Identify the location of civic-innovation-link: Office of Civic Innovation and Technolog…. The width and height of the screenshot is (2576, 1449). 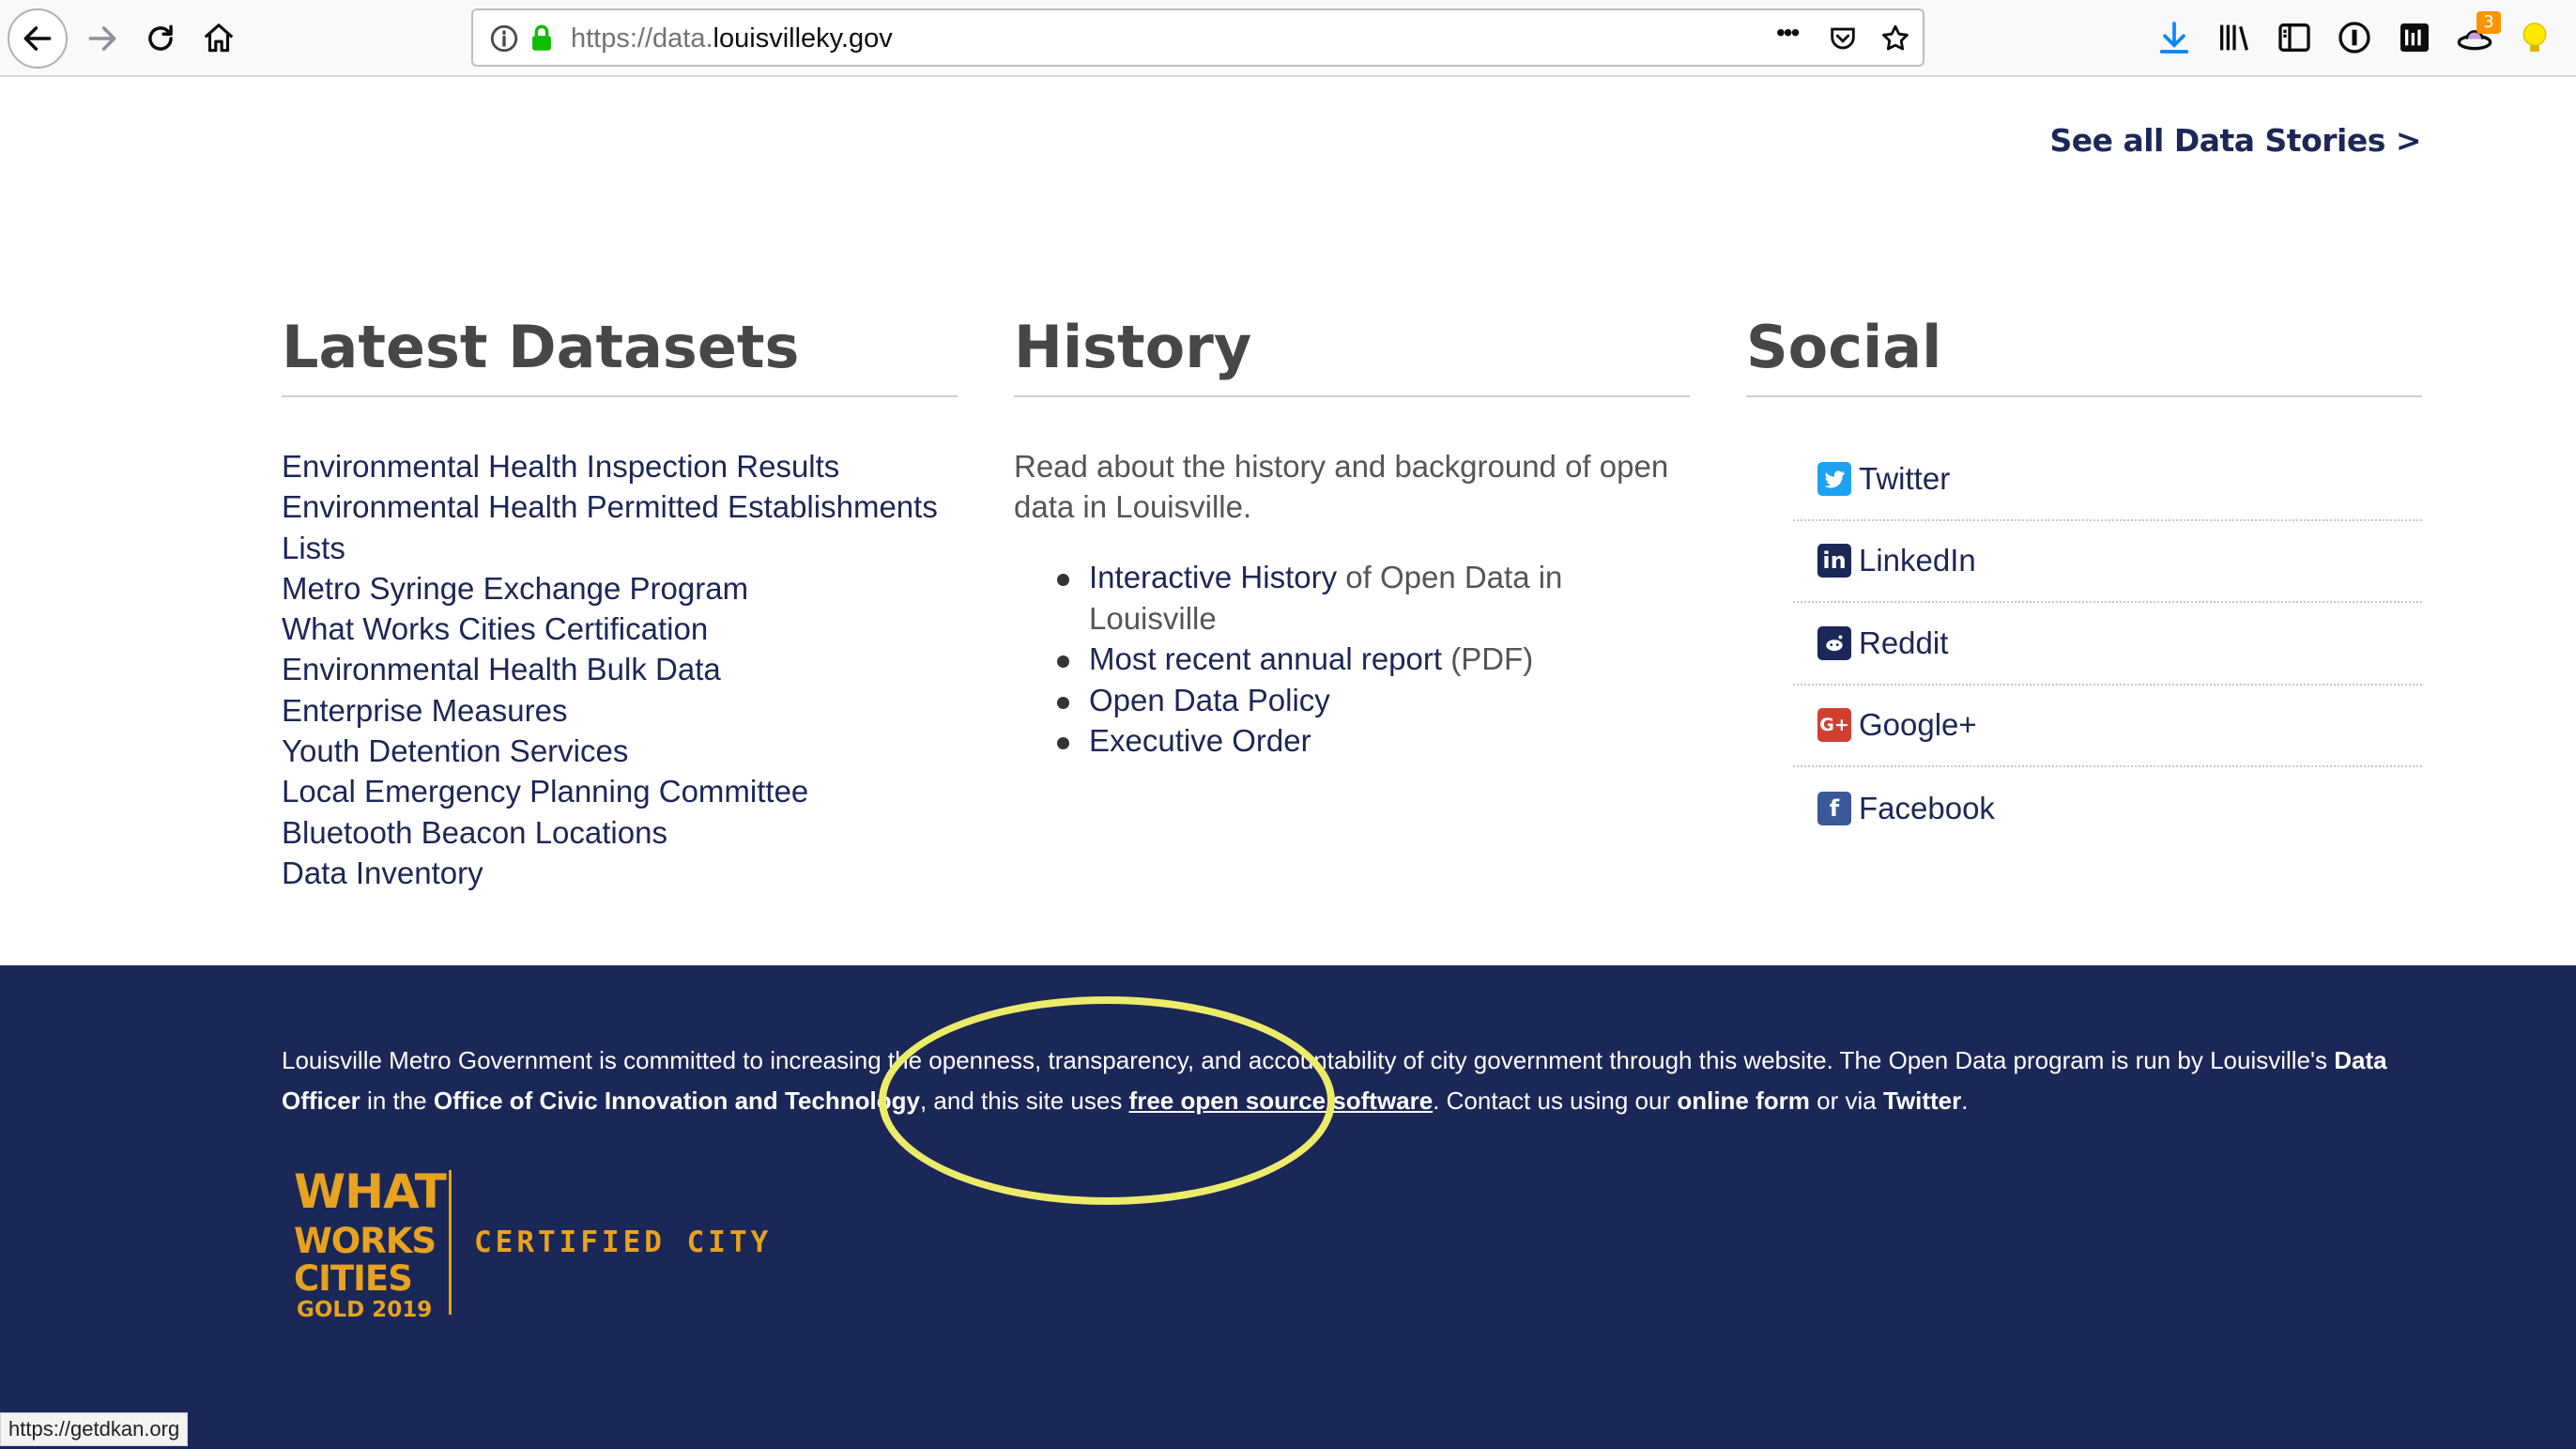
(677, 1101).